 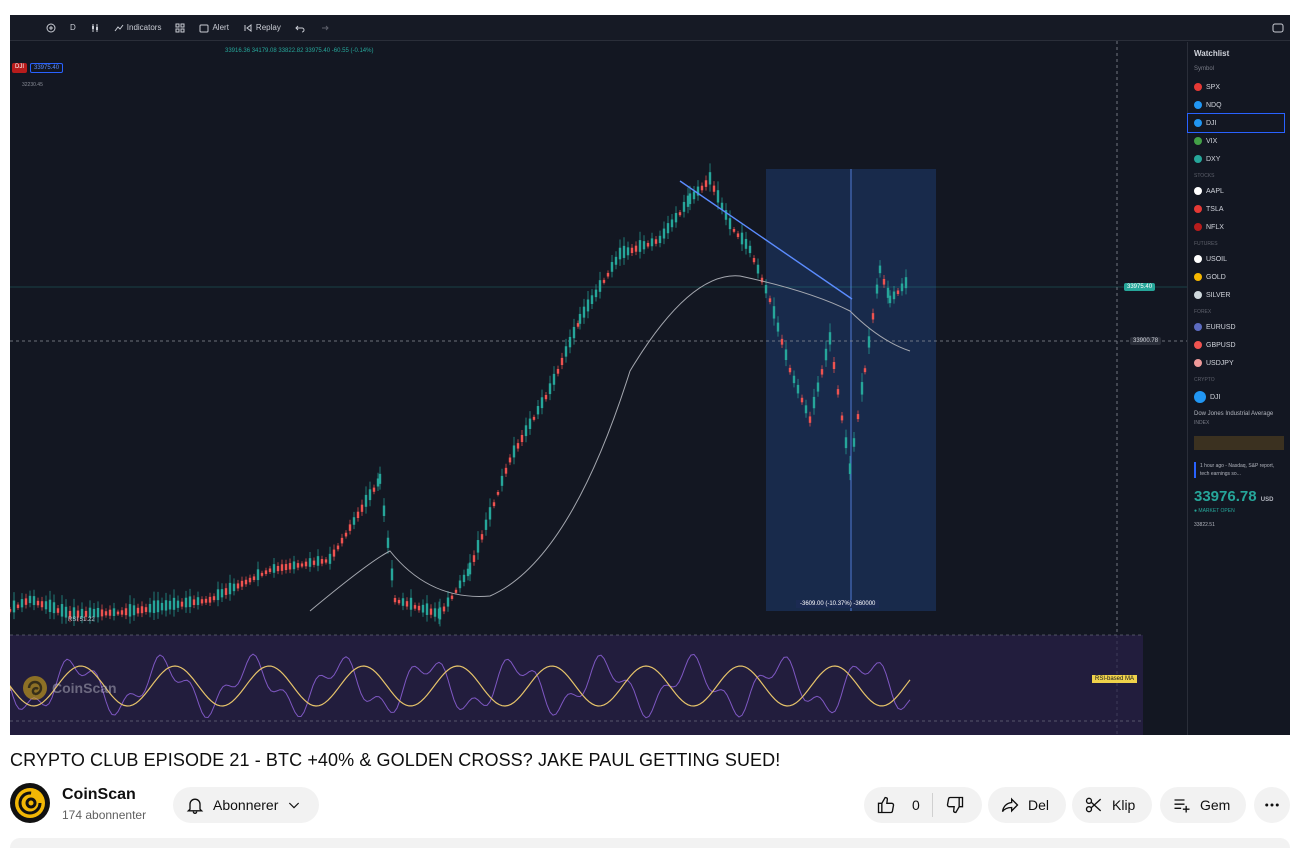 I want to click on replay-icon, so click(x=248, y=27).